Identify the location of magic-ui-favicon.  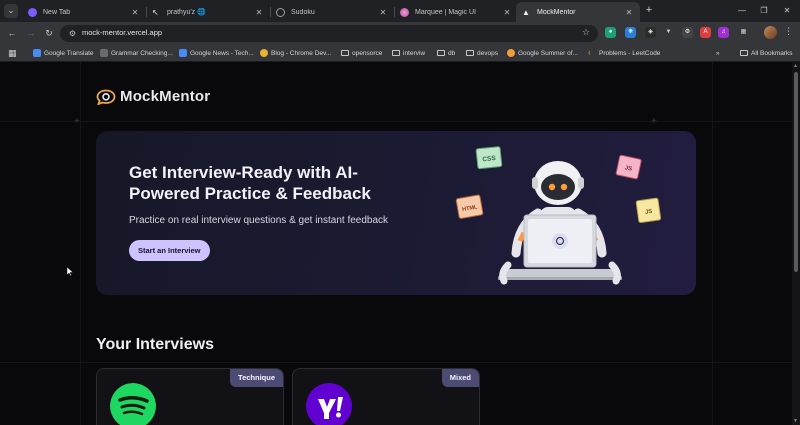
(404, 12).